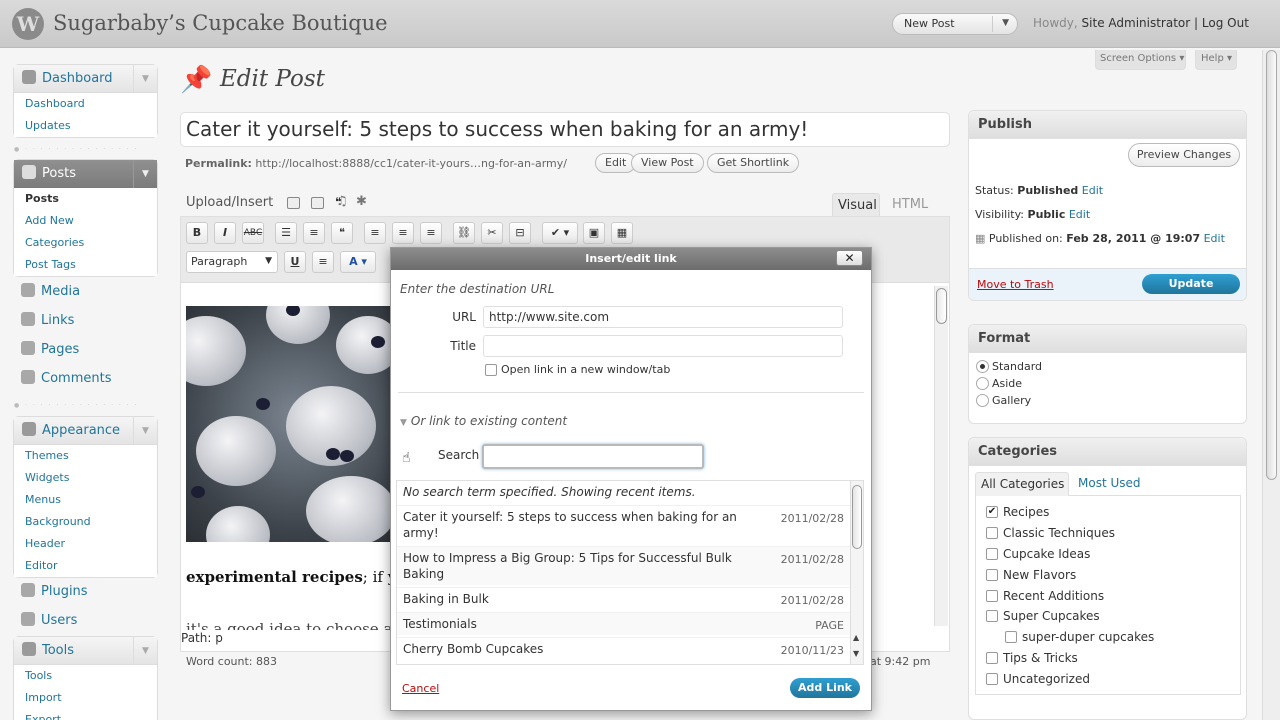 The image size is (1280, 720). Describe the element at coordinates (85, 698) in the screenshot. I see `menu-sub-import: Import` at that location.